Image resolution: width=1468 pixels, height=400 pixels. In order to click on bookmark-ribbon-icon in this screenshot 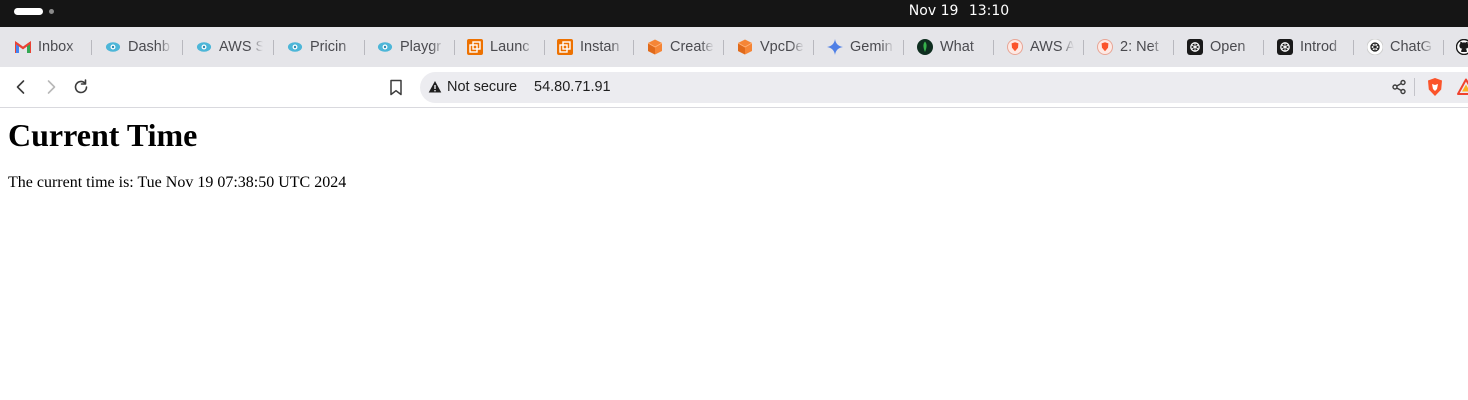, I will do `click(396, 87)`.